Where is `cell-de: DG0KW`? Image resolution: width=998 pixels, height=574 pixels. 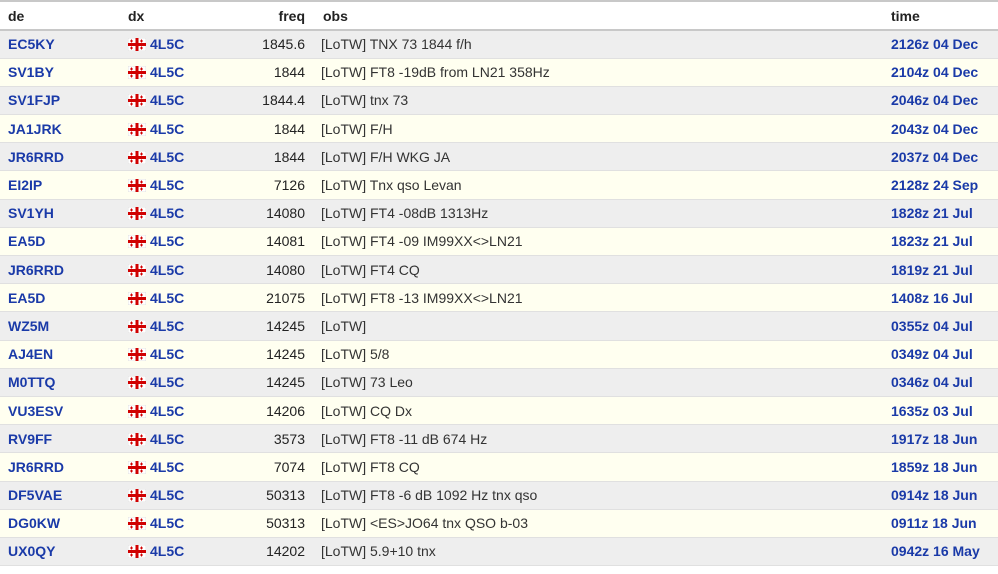 cell-de: DG0KW is located at coordinates (60, 523).